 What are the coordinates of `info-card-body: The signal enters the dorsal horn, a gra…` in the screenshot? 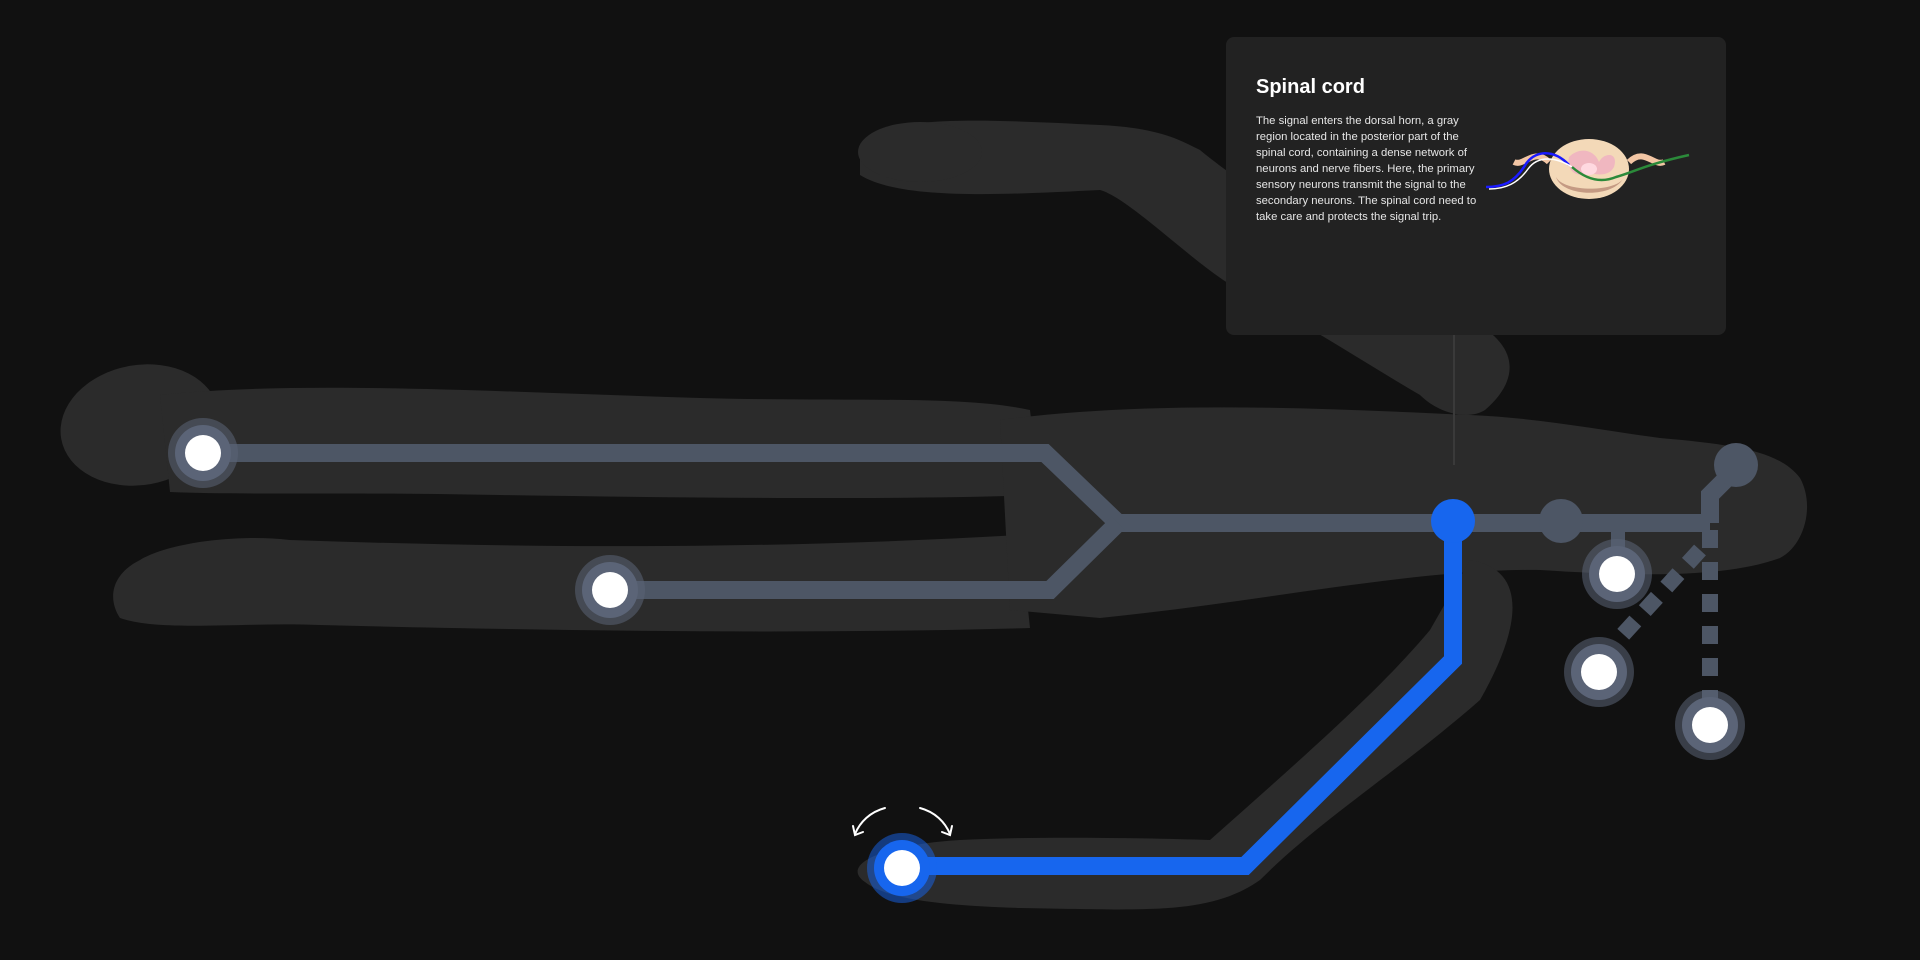 It's located at (1476, 169).